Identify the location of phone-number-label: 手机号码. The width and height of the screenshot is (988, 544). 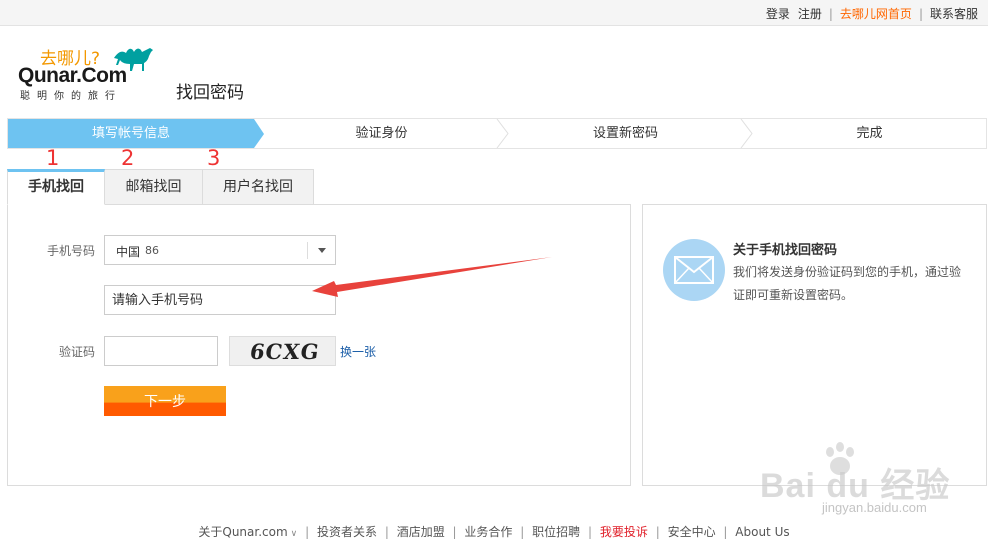
(70, 251).